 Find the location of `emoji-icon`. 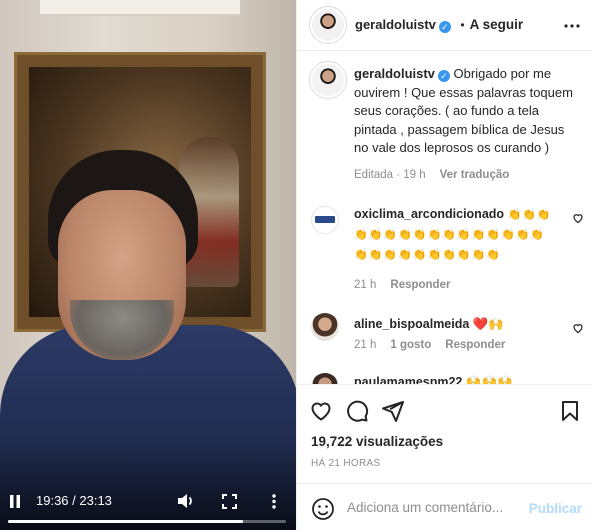

emoji-icon is located at coordinates (323, 509).